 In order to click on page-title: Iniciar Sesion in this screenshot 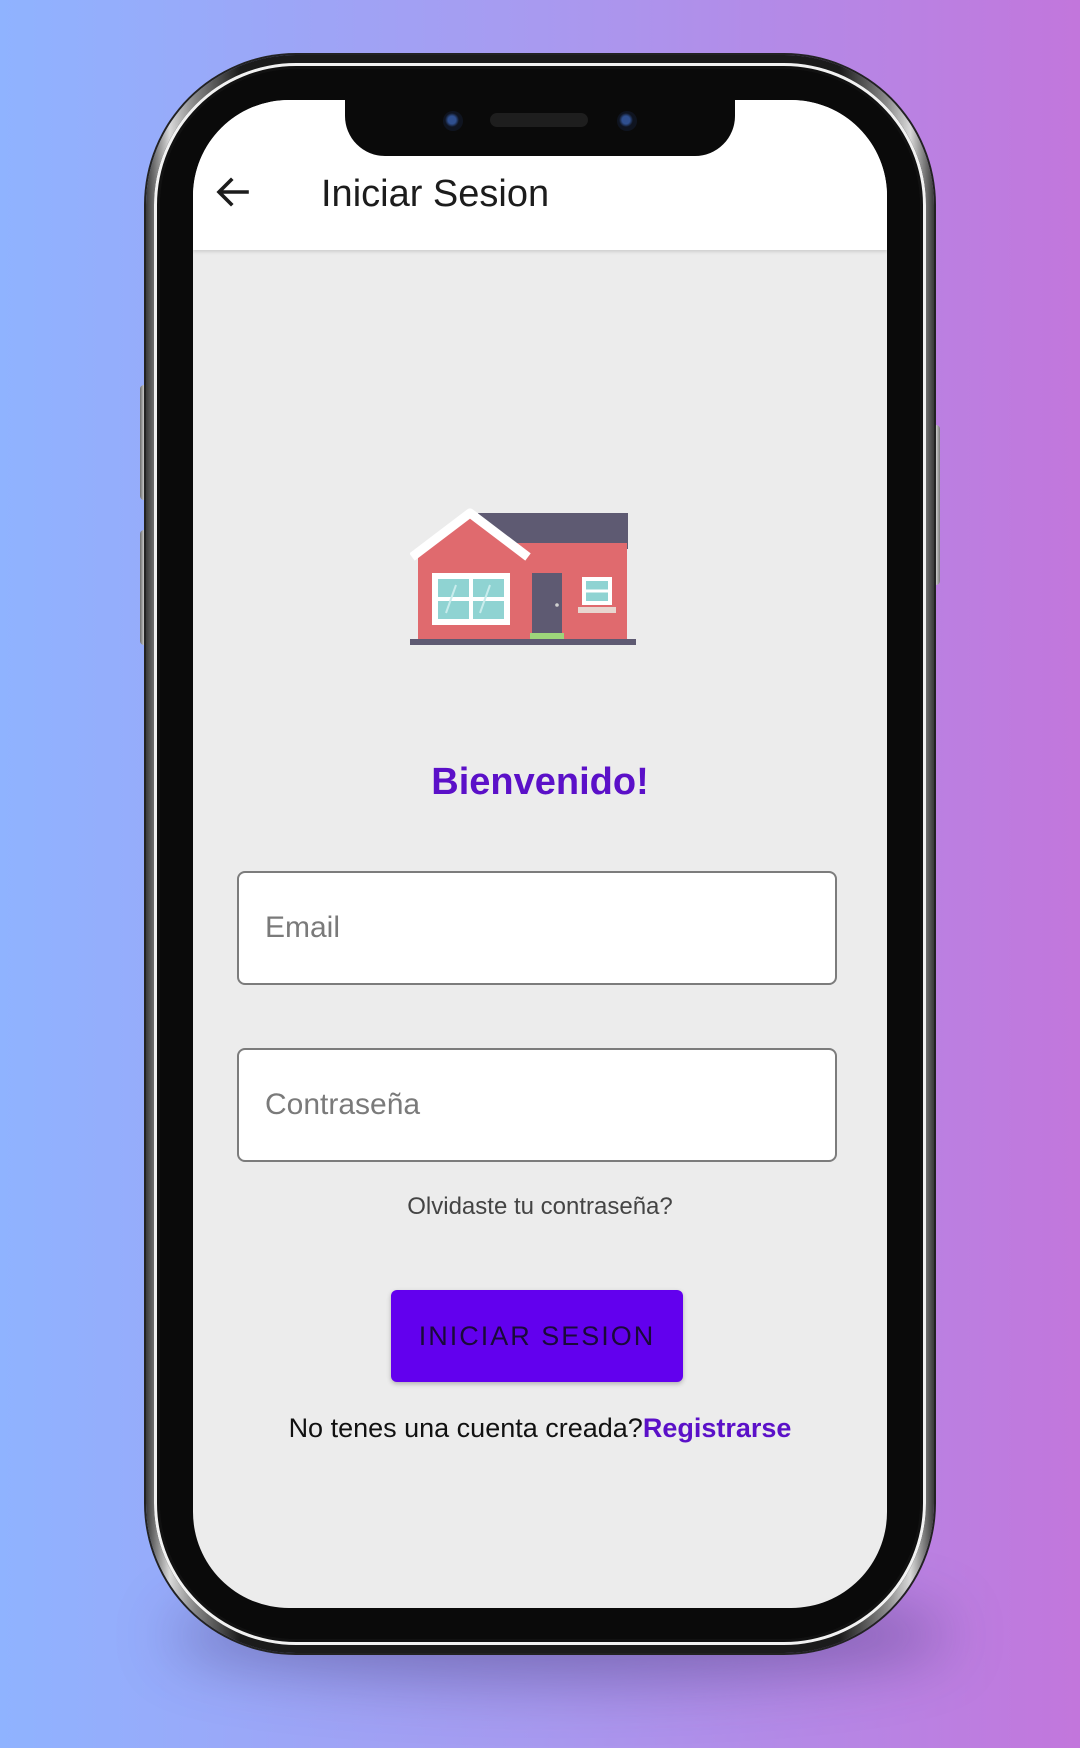, I will do `click(435, 194)`.